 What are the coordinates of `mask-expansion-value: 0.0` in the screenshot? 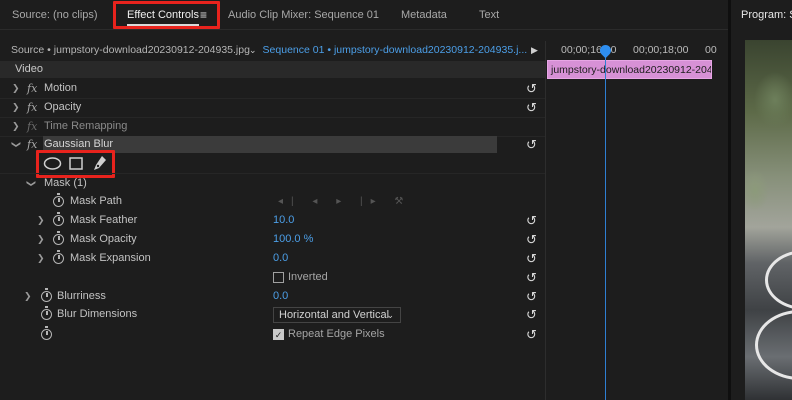 It's located at (280, 258).